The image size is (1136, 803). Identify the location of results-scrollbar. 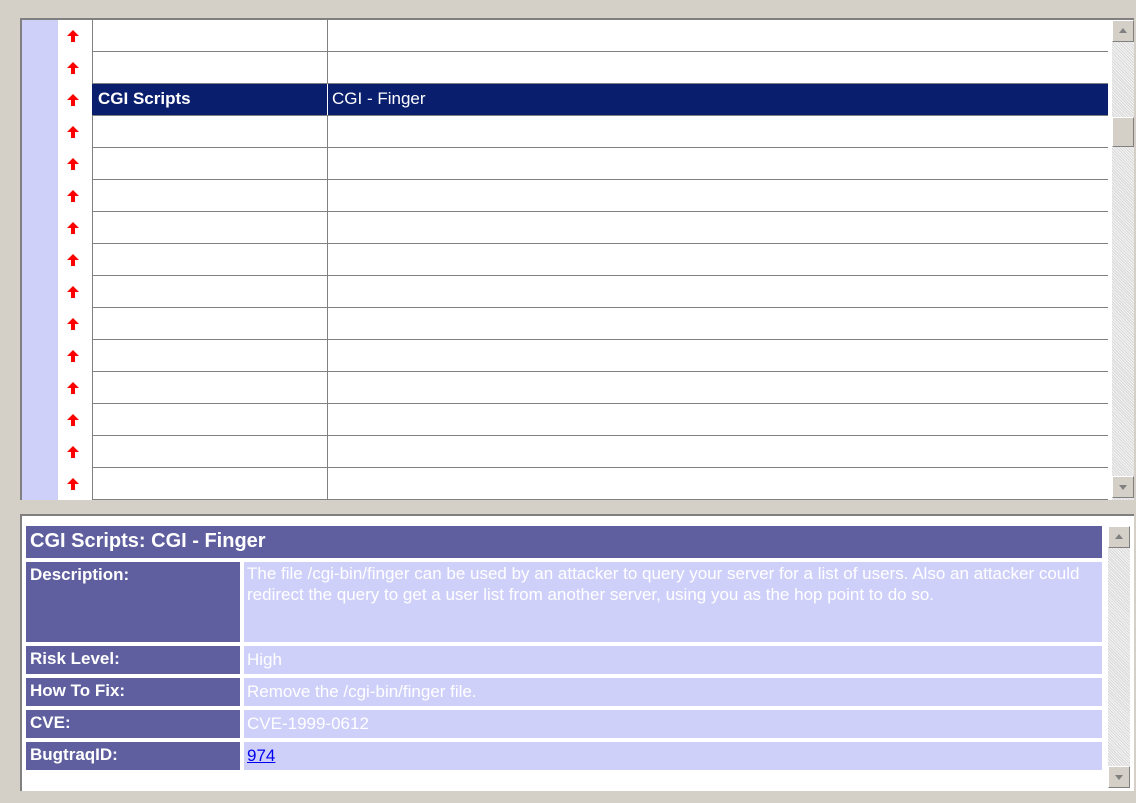
(1123, 260).